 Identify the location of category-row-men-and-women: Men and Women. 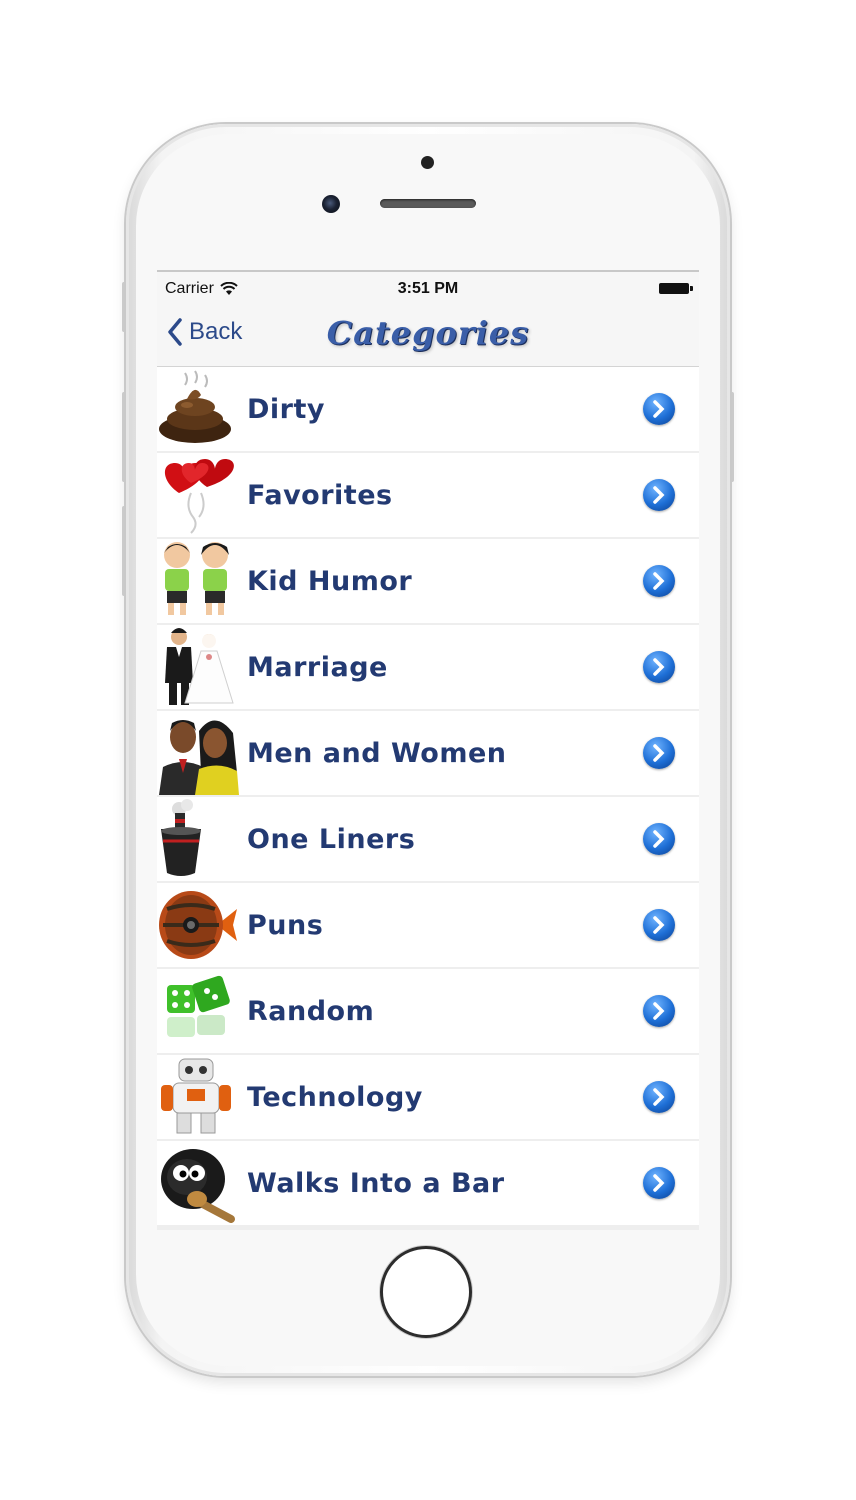
(428, 753).